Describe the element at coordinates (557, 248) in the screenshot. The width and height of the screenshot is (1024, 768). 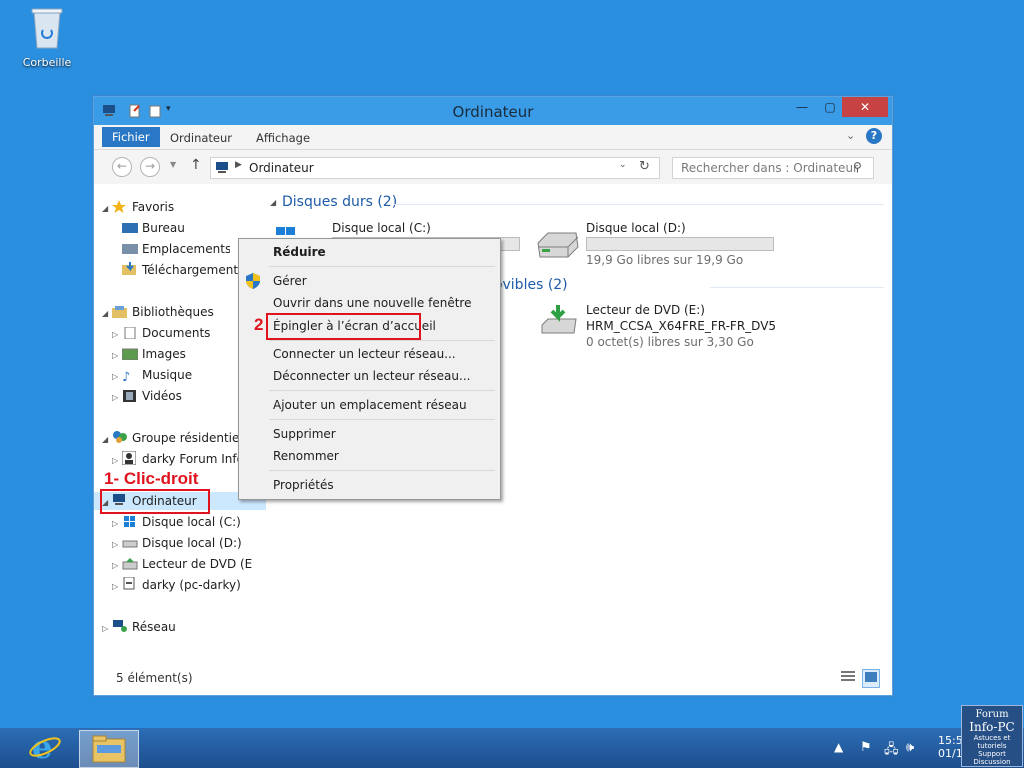
I see `hard-drive-icon` at that location.